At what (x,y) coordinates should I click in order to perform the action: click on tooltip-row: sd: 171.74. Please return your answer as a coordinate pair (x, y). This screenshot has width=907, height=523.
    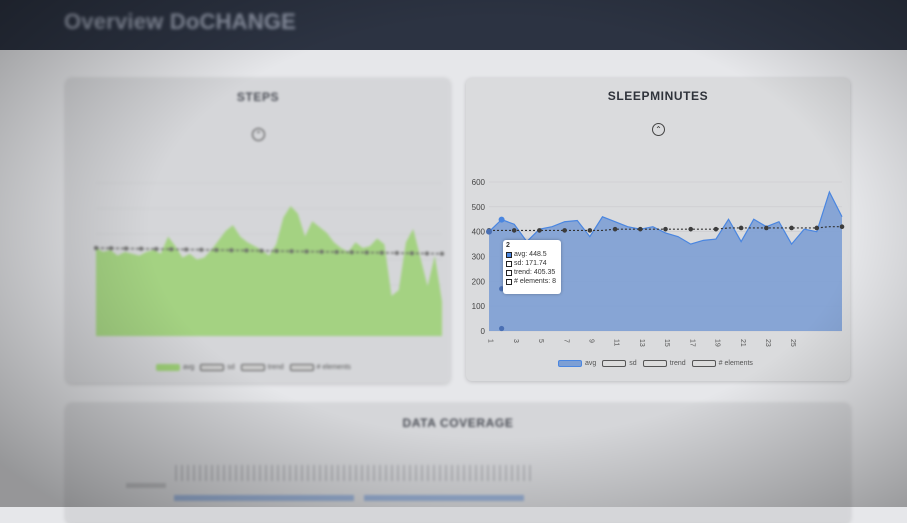
    Looking at the image, I should click on (532, 263).